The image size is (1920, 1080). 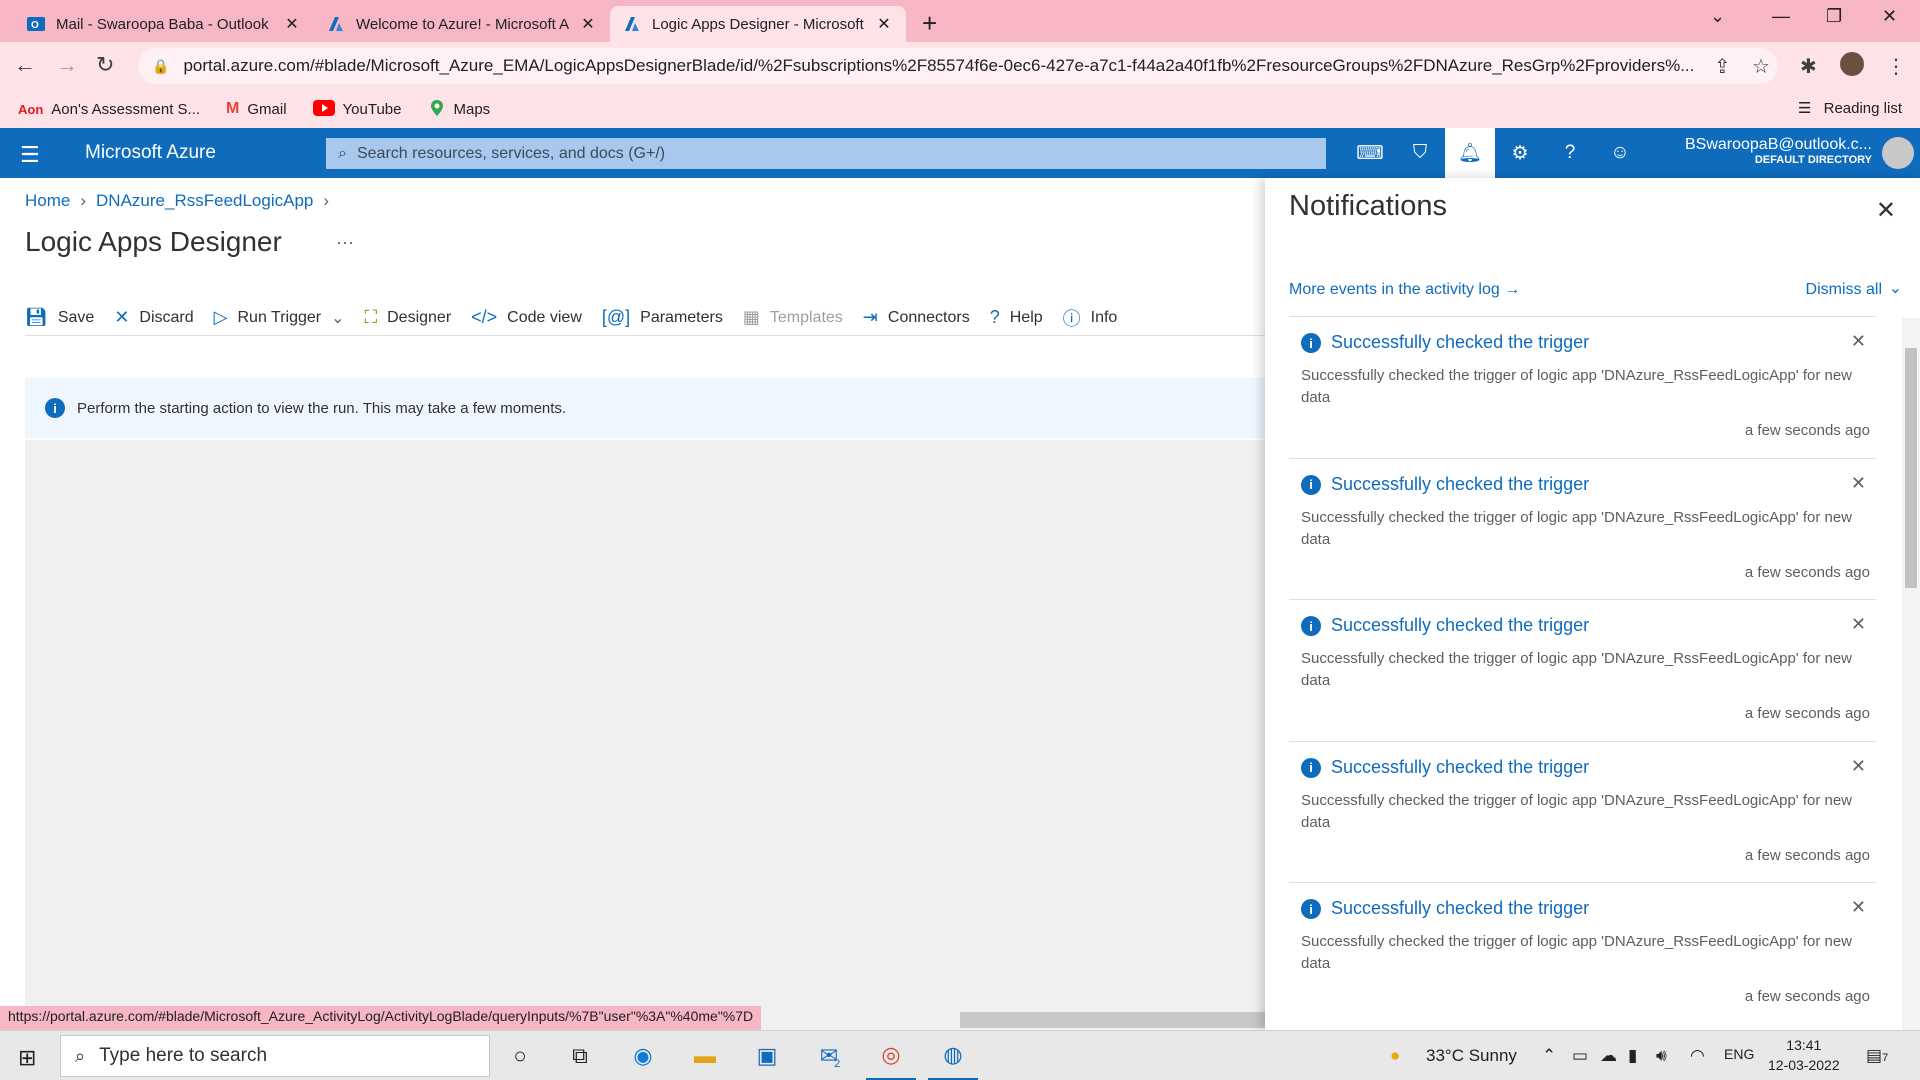 I want to click on app-icon: ◍, so click(x=953, y=1055).